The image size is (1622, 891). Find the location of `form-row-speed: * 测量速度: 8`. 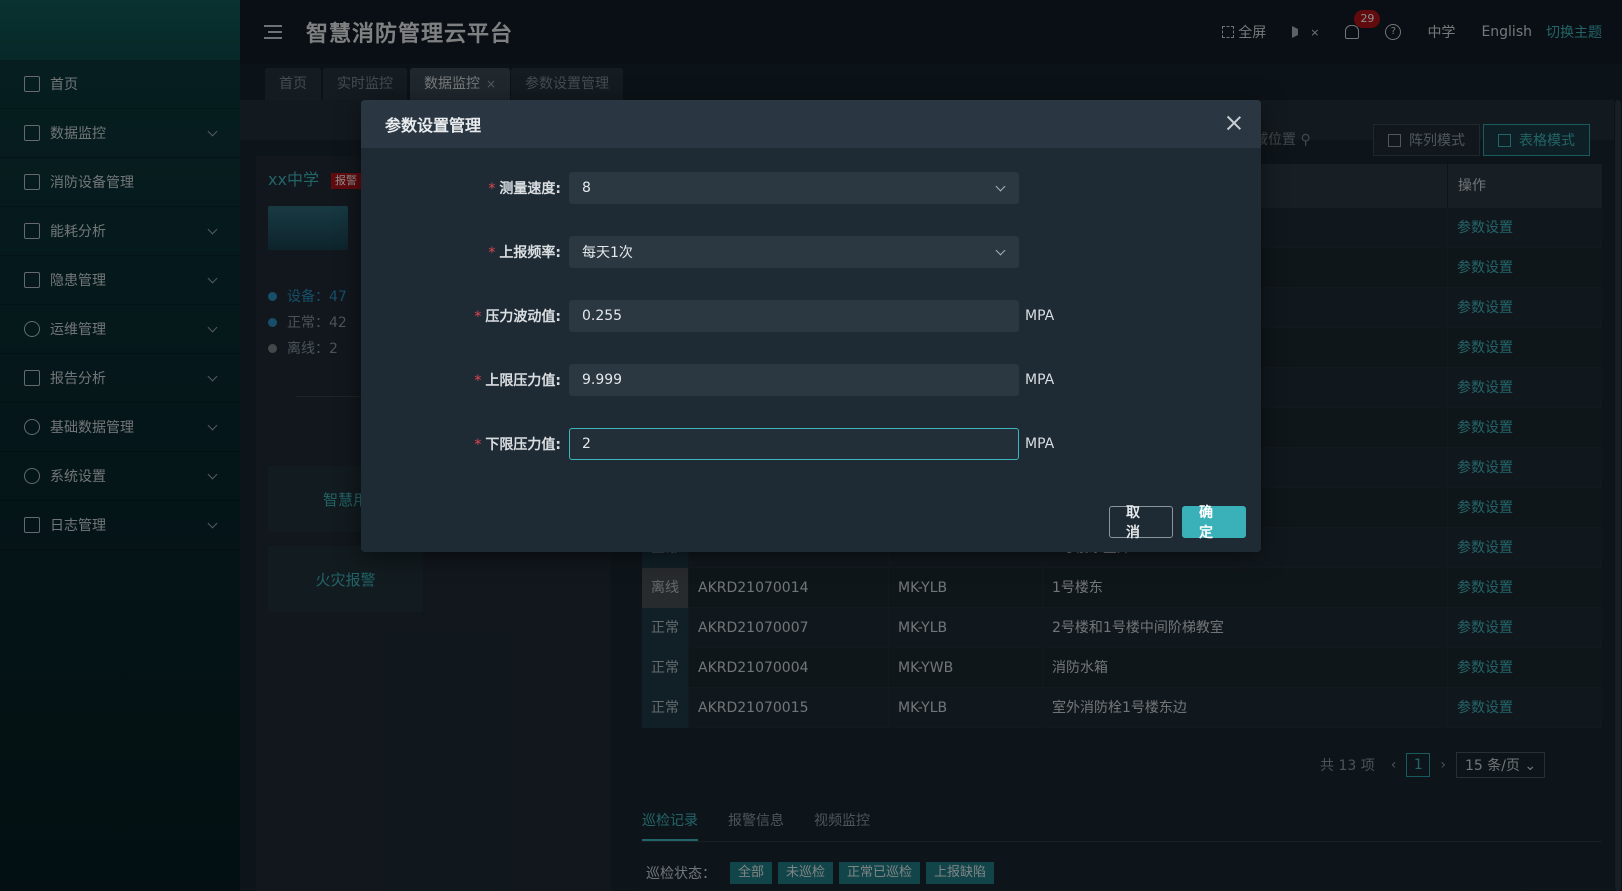

form-row-speed: * 测量速度: 8 is located at coordinates (811, 188).